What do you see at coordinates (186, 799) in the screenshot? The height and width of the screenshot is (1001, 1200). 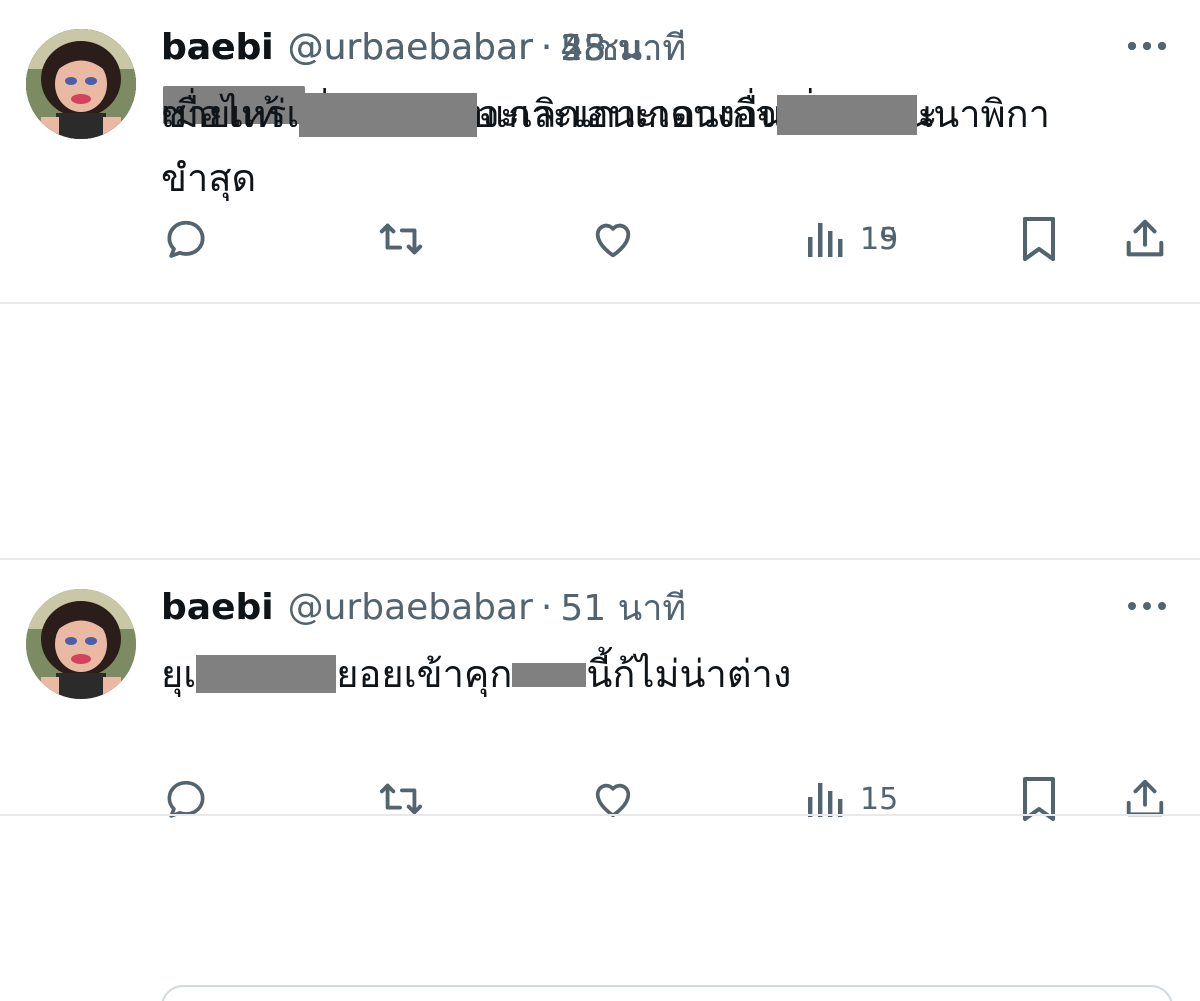 I see `reply-button` at bounding box center [186, 799].